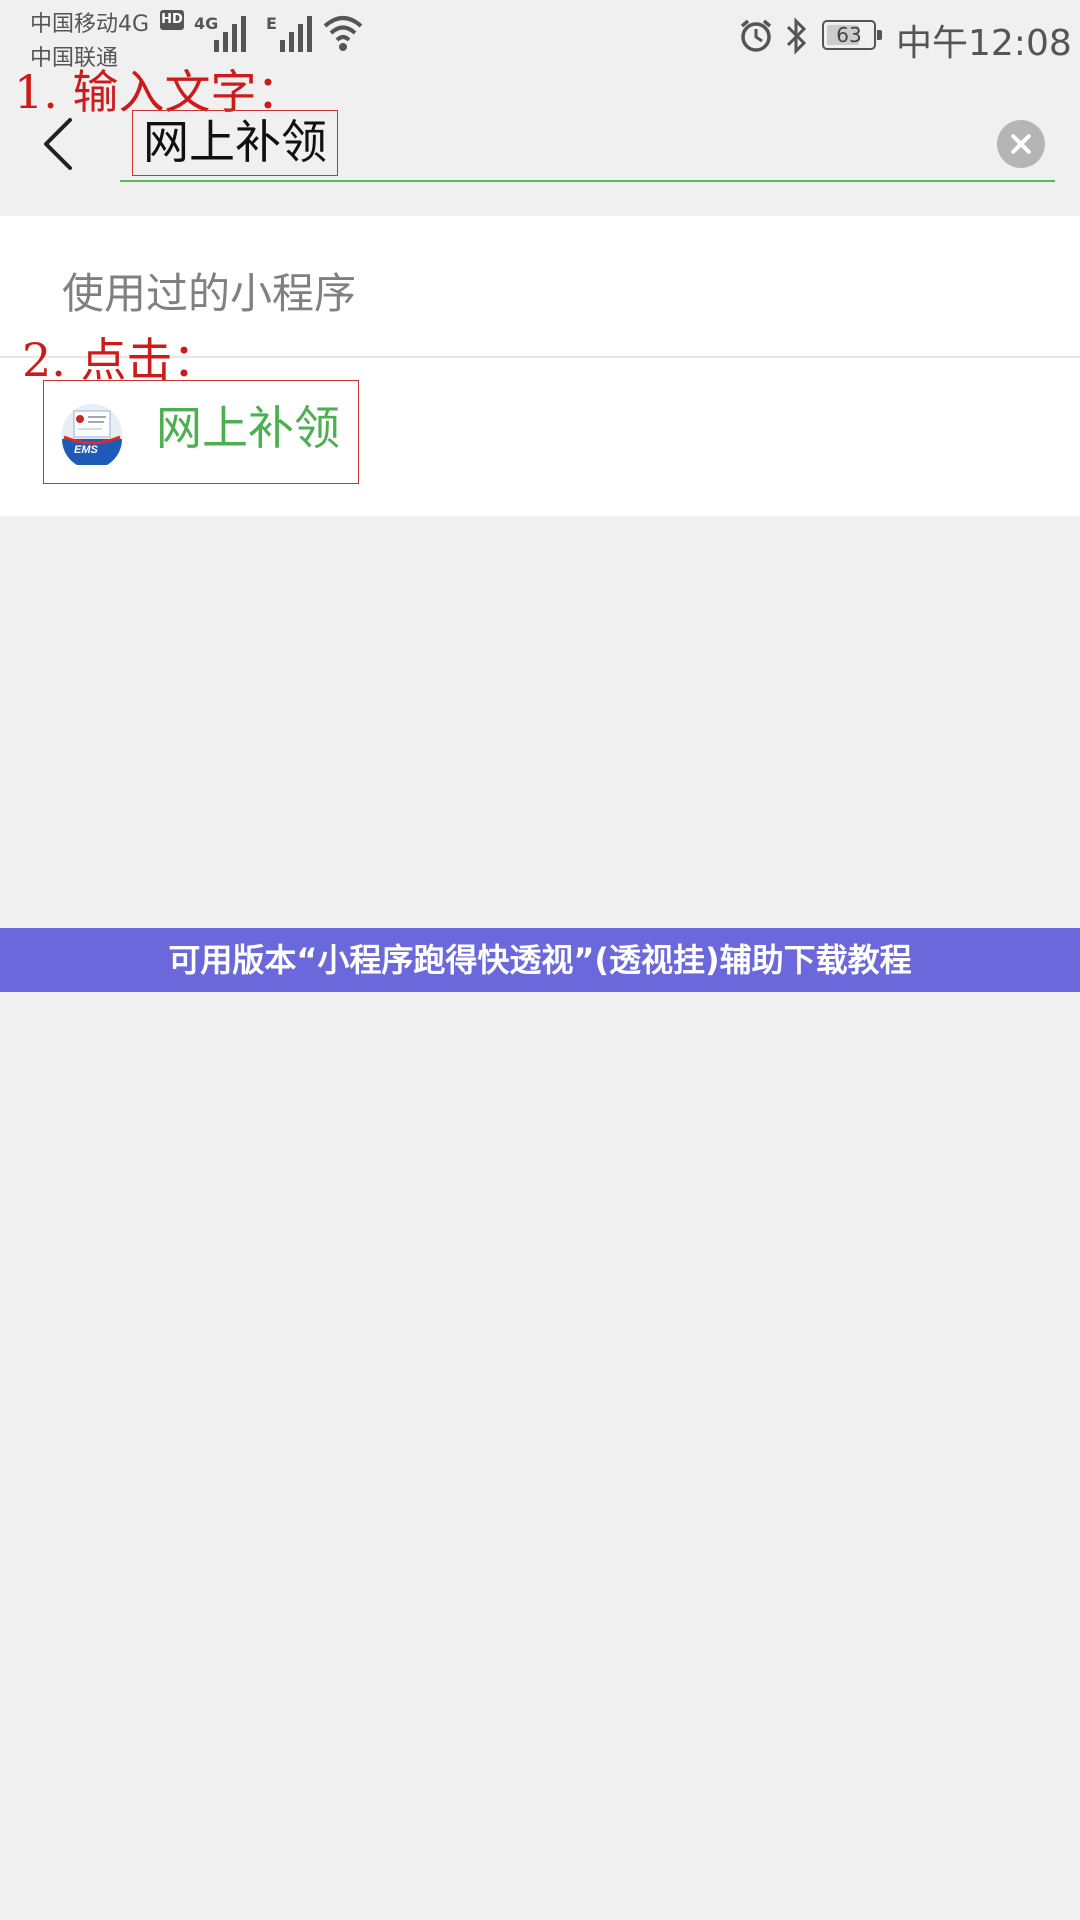  I want to click on alarm-icon, so click(756, 35).